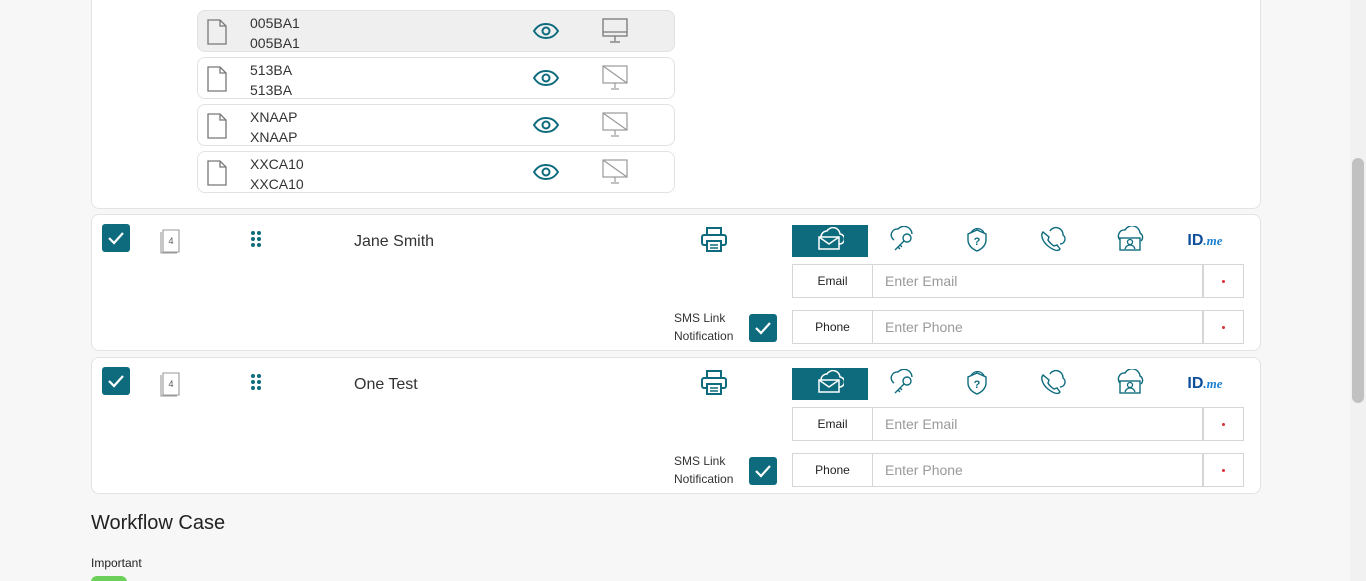  What do you see at coordinates (436, 78) in the screenshot?
I see `document-row: 513BA 513BA` at bounding box center [436, 78].